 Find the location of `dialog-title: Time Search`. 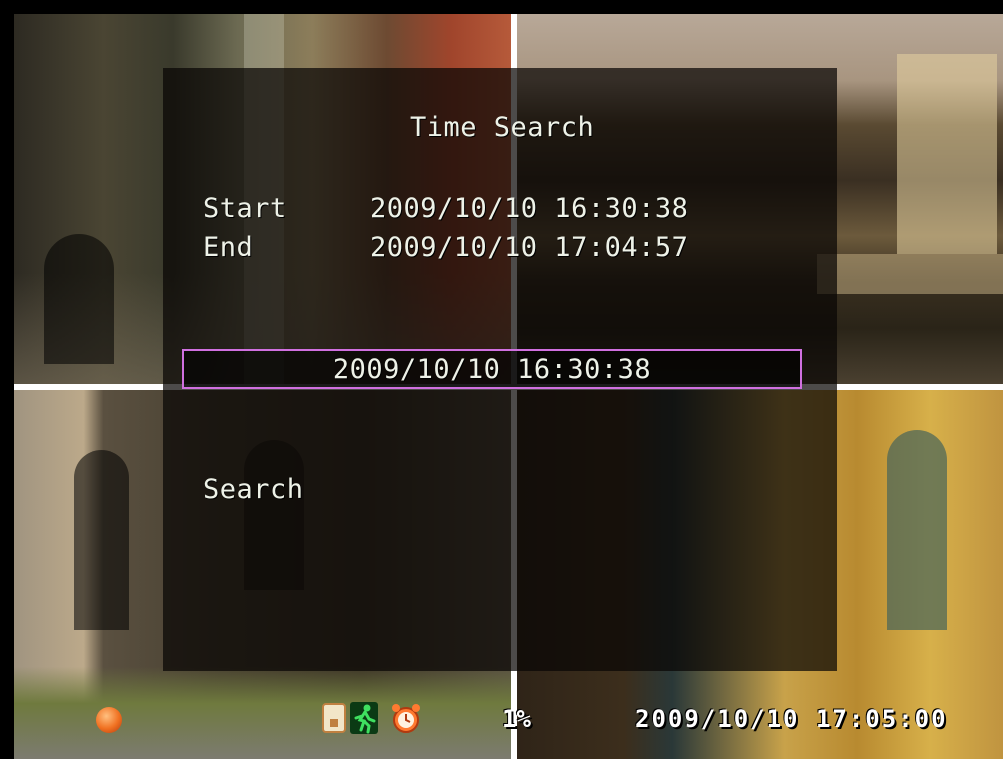

dialog-title: Time Search is located at coordinates (502, 127).